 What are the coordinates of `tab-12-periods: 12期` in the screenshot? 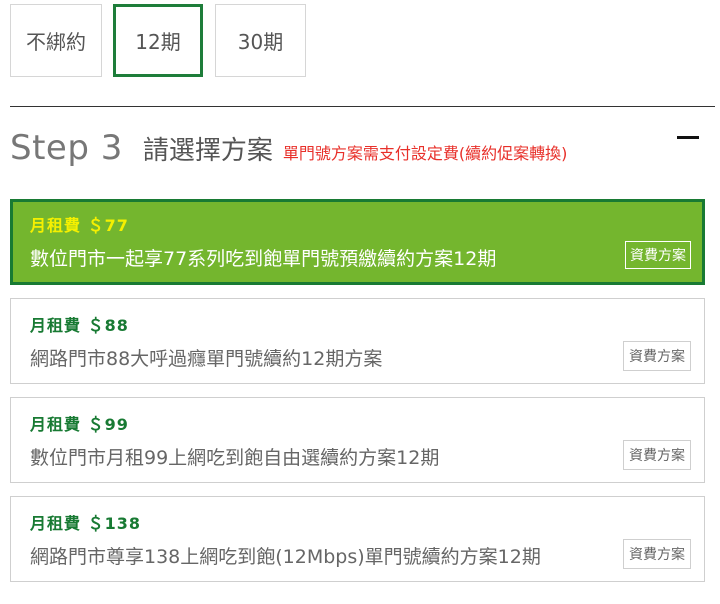 It's located at (158, 40).